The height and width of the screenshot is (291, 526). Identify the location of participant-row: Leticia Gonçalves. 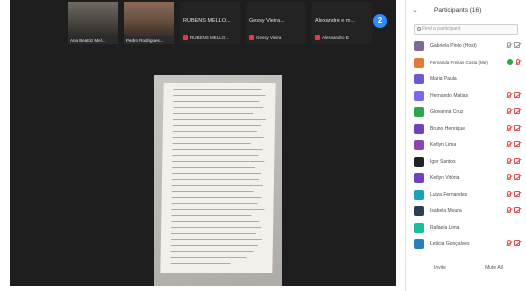
(468, 244).